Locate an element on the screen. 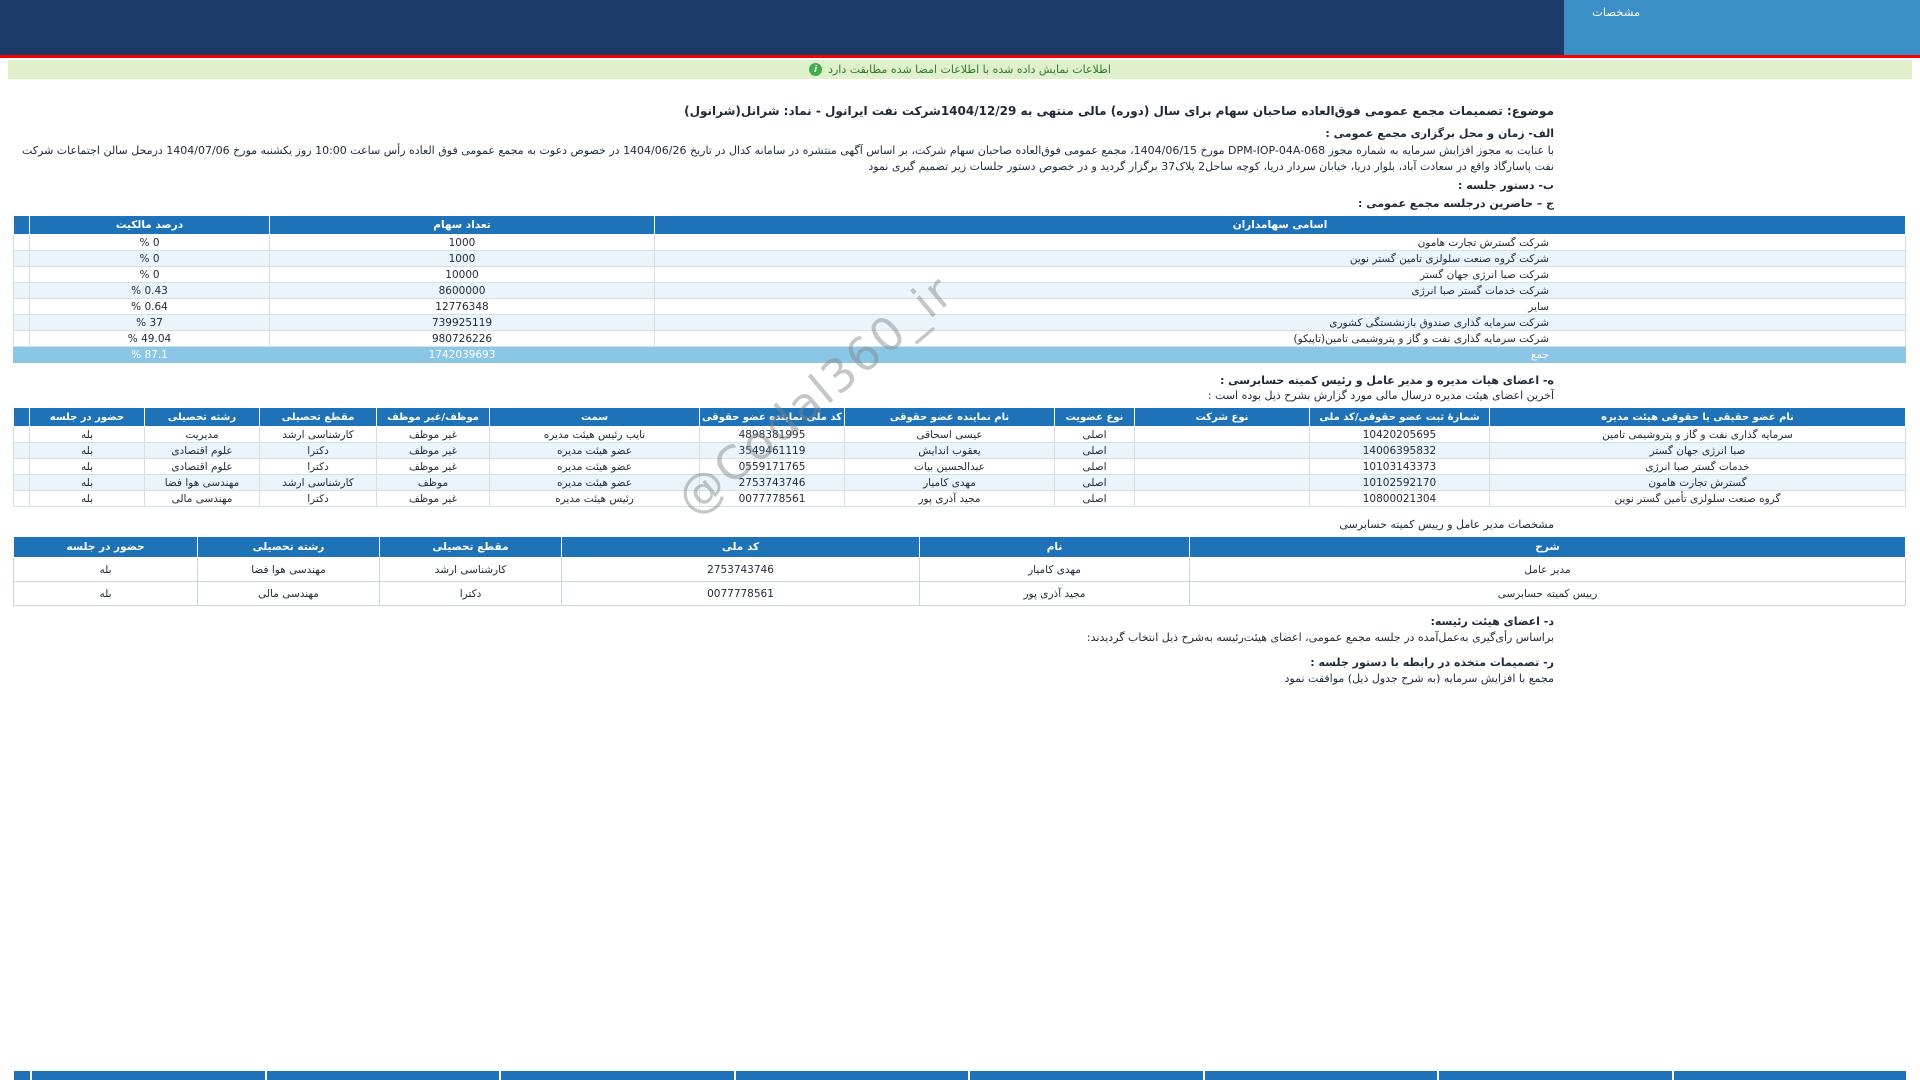 The width and height of the screenshot is (1920, 1080). total-label: جمع is located at coordinates (1280, 354).